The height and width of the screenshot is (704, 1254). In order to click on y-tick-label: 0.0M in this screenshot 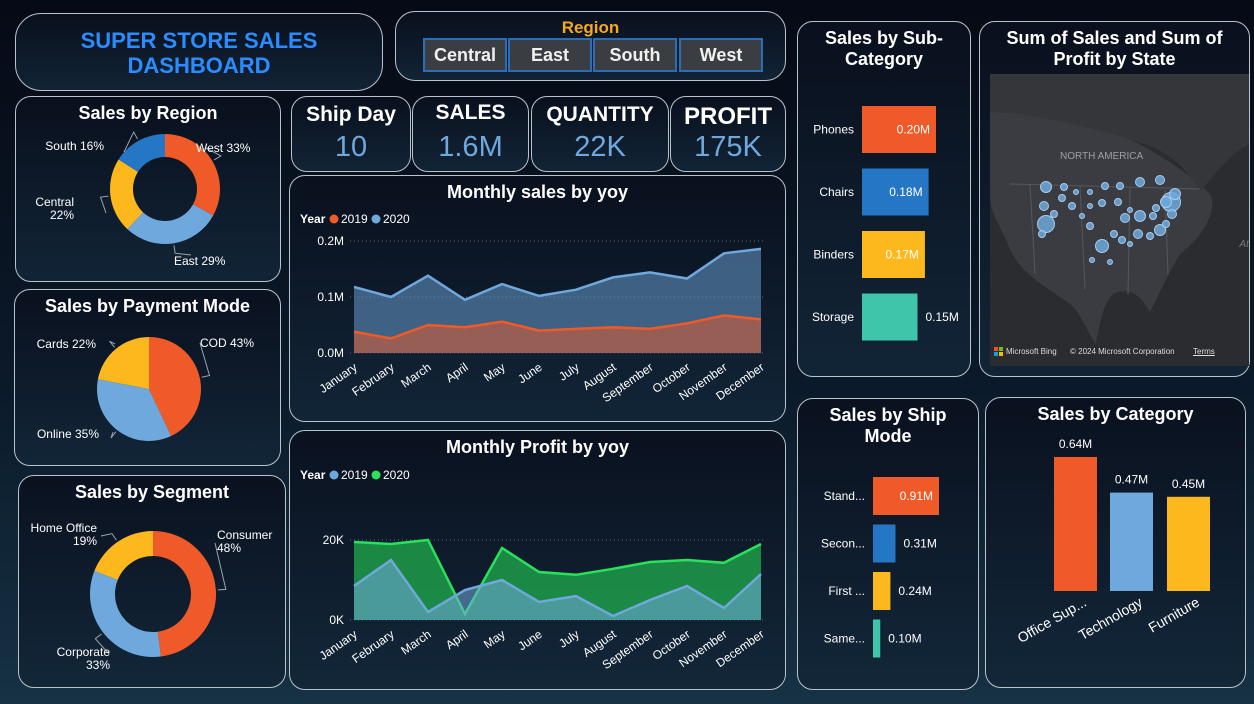, I will do `click(330, 353)`.